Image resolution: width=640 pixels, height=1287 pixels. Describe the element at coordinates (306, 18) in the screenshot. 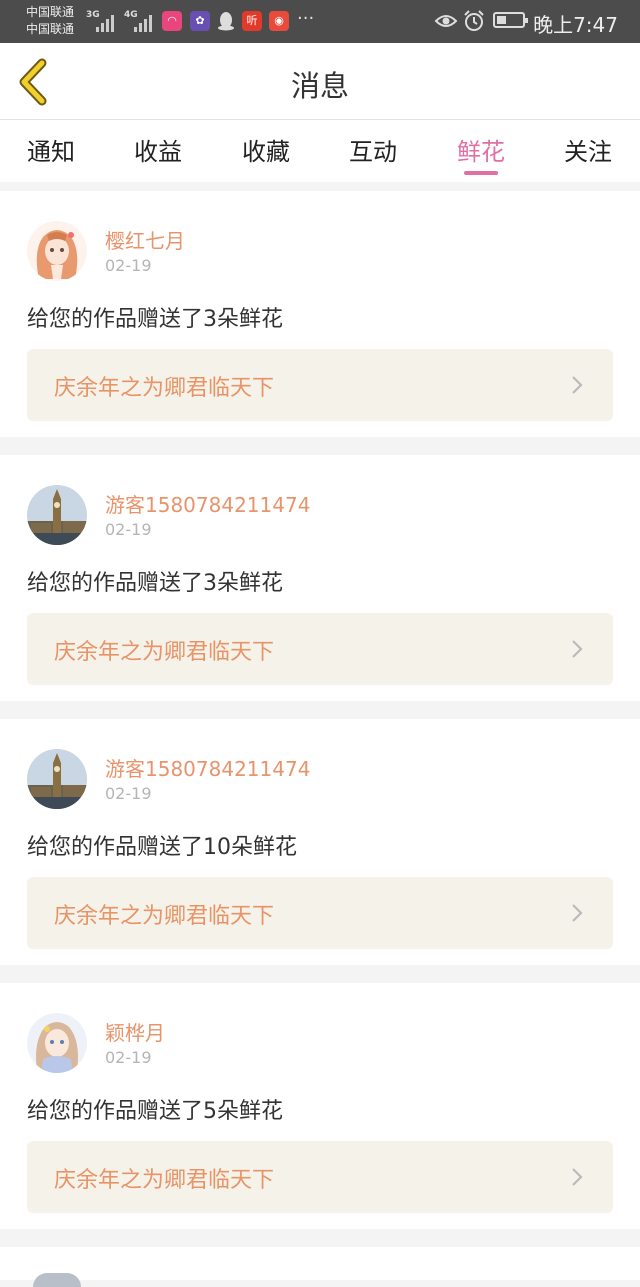

I see `more-notifications-icon: ···` at that location.